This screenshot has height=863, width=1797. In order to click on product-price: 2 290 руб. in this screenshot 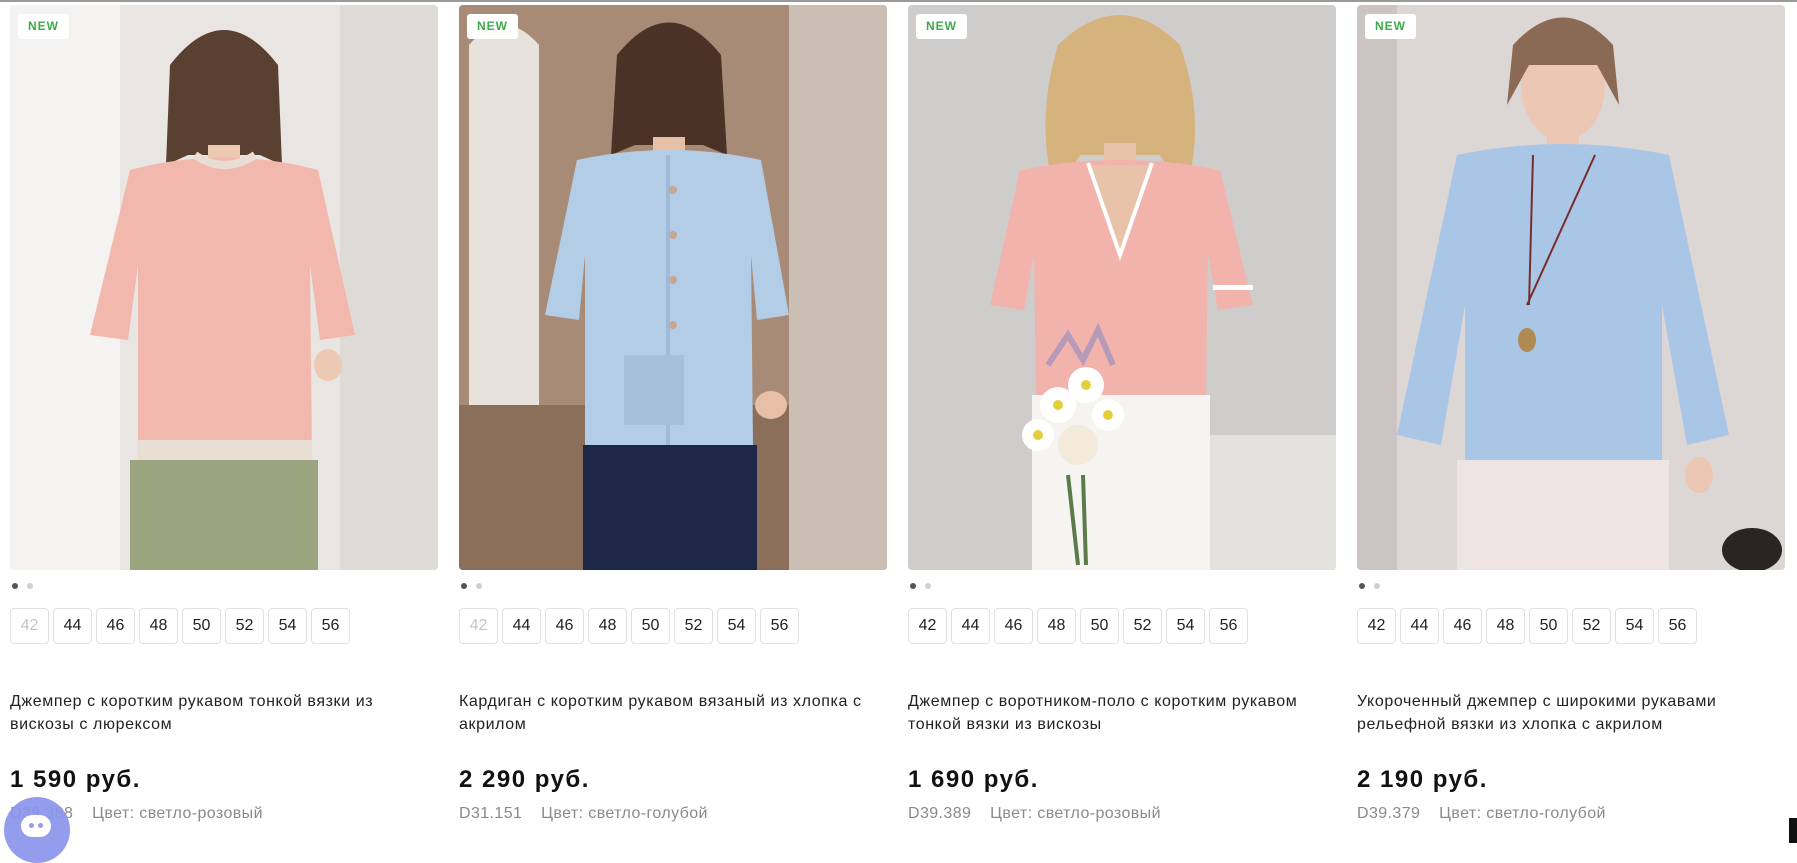, I will do `click(524, 779)`.